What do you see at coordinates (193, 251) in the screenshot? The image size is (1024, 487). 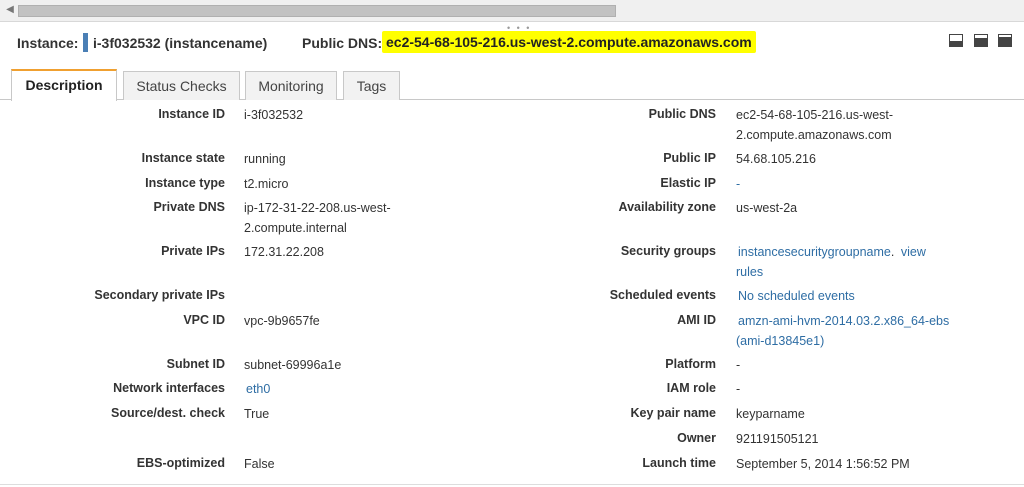 I see `private-ips-key: Private IPs` at bounding box center [193, 251].